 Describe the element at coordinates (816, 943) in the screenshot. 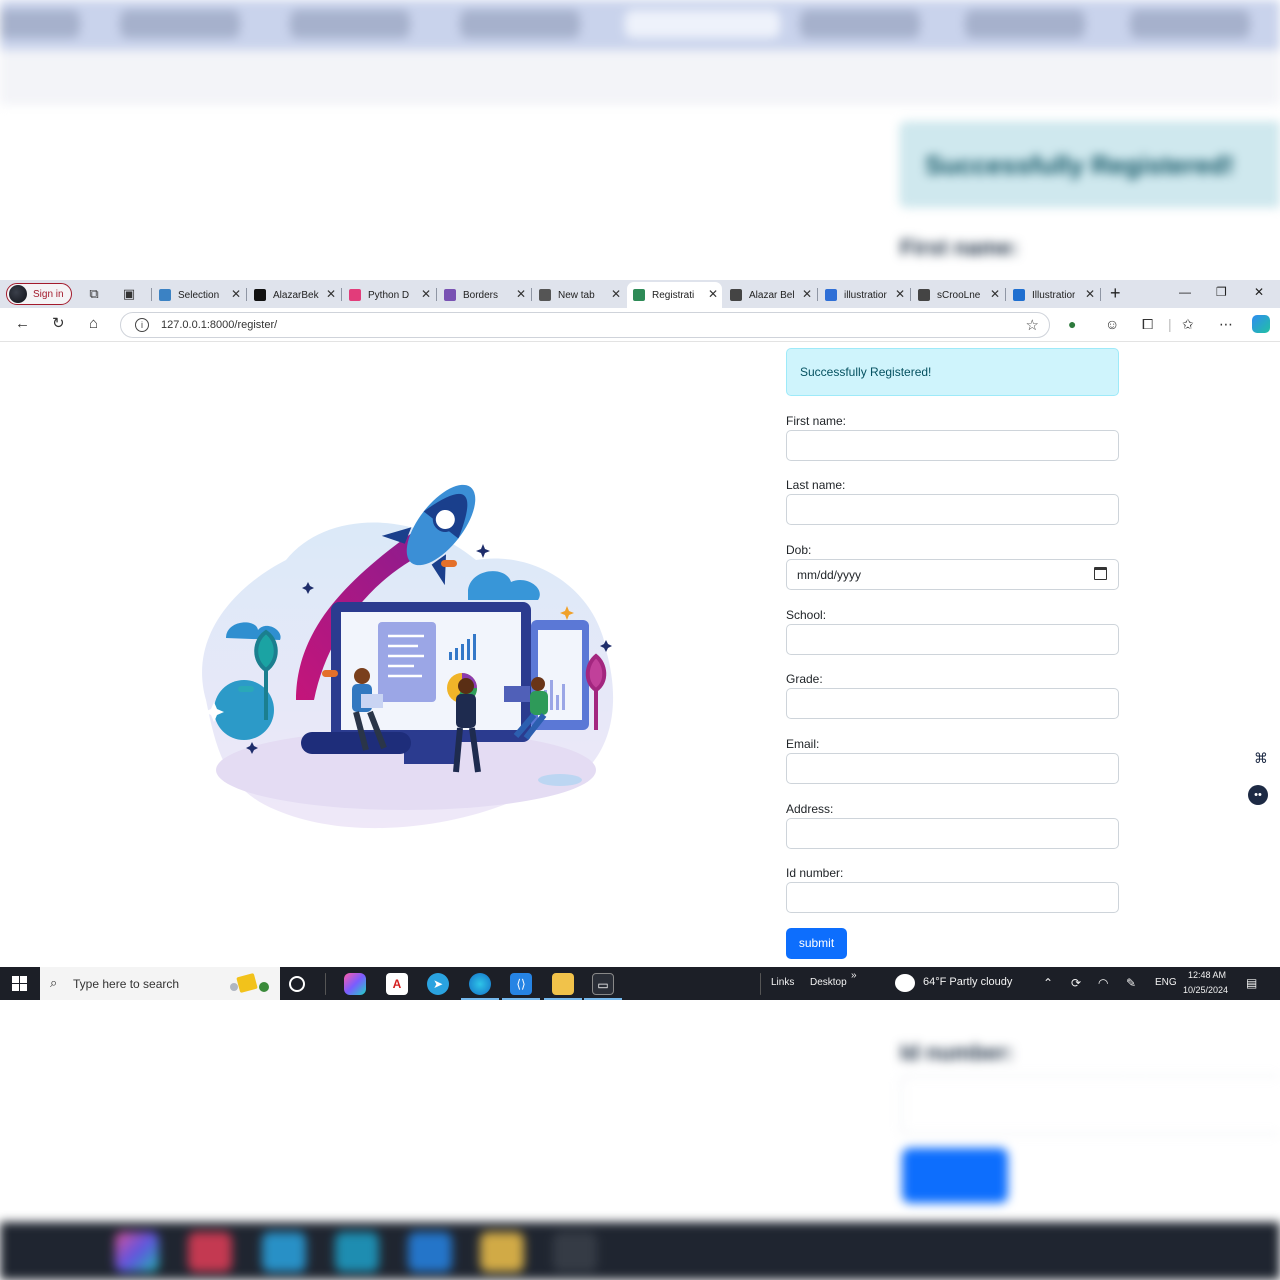

I see `submit-button: submit` at that location.